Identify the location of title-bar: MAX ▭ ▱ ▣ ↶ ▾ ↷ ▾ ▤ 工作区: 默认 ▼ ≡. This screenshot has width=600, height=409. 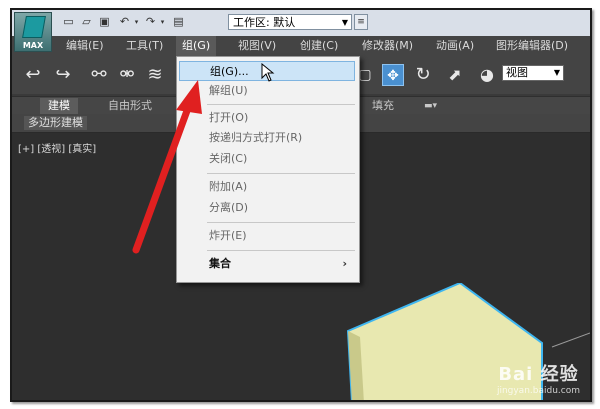
(301, 31).